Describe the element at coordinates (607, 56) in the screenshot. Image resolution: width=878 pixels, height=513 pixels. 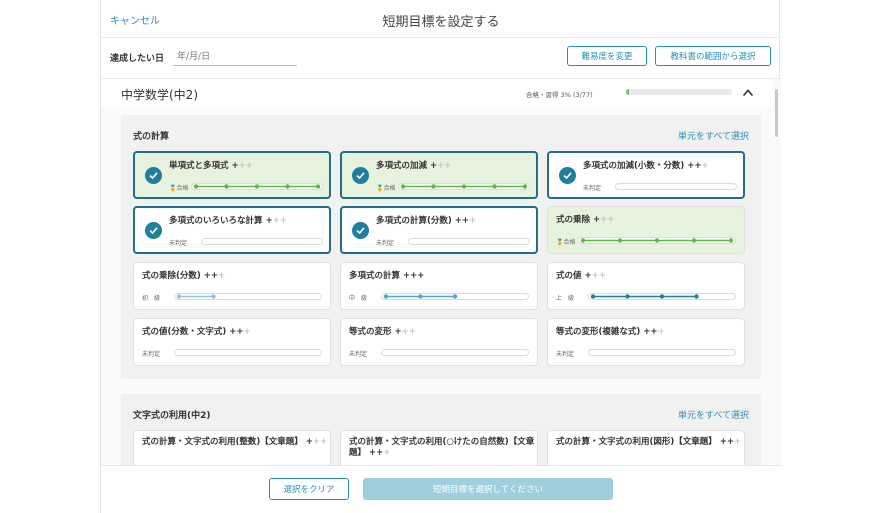
I see `change-difficulty-button: 難易度を変更` at that location.